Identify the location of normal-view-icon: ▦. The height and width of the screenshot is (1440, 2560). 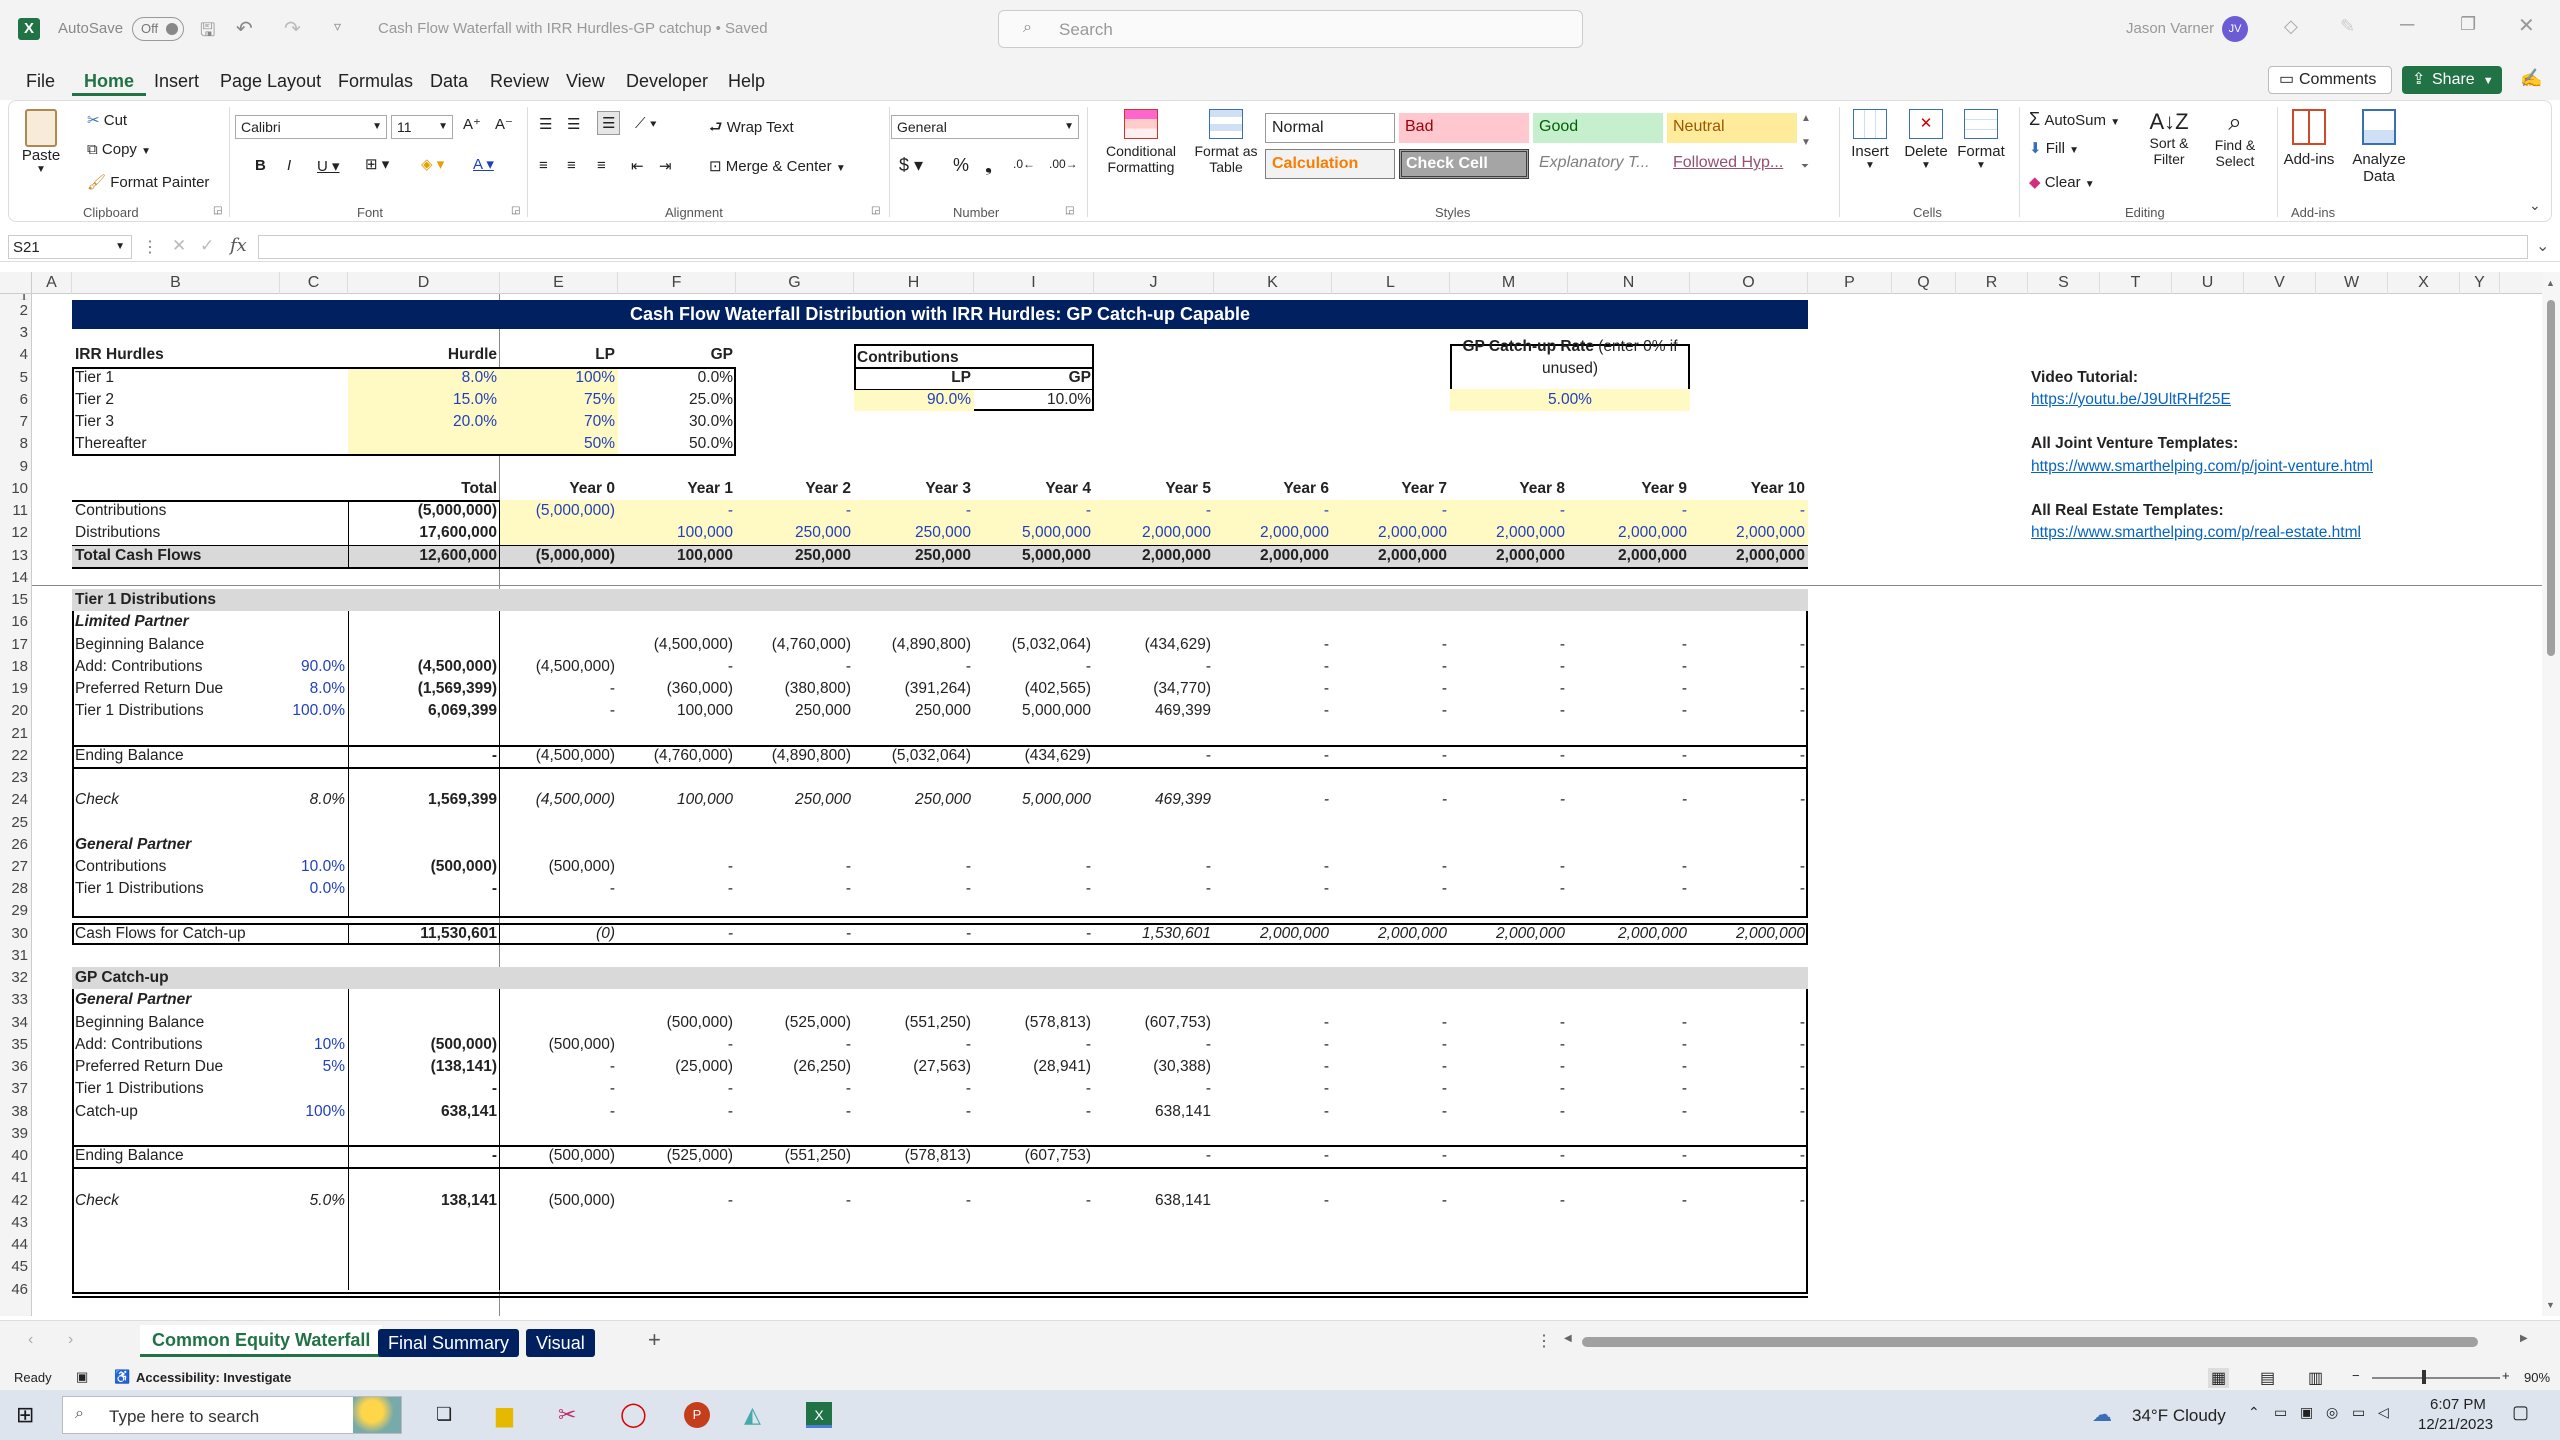
(2219, 1378).